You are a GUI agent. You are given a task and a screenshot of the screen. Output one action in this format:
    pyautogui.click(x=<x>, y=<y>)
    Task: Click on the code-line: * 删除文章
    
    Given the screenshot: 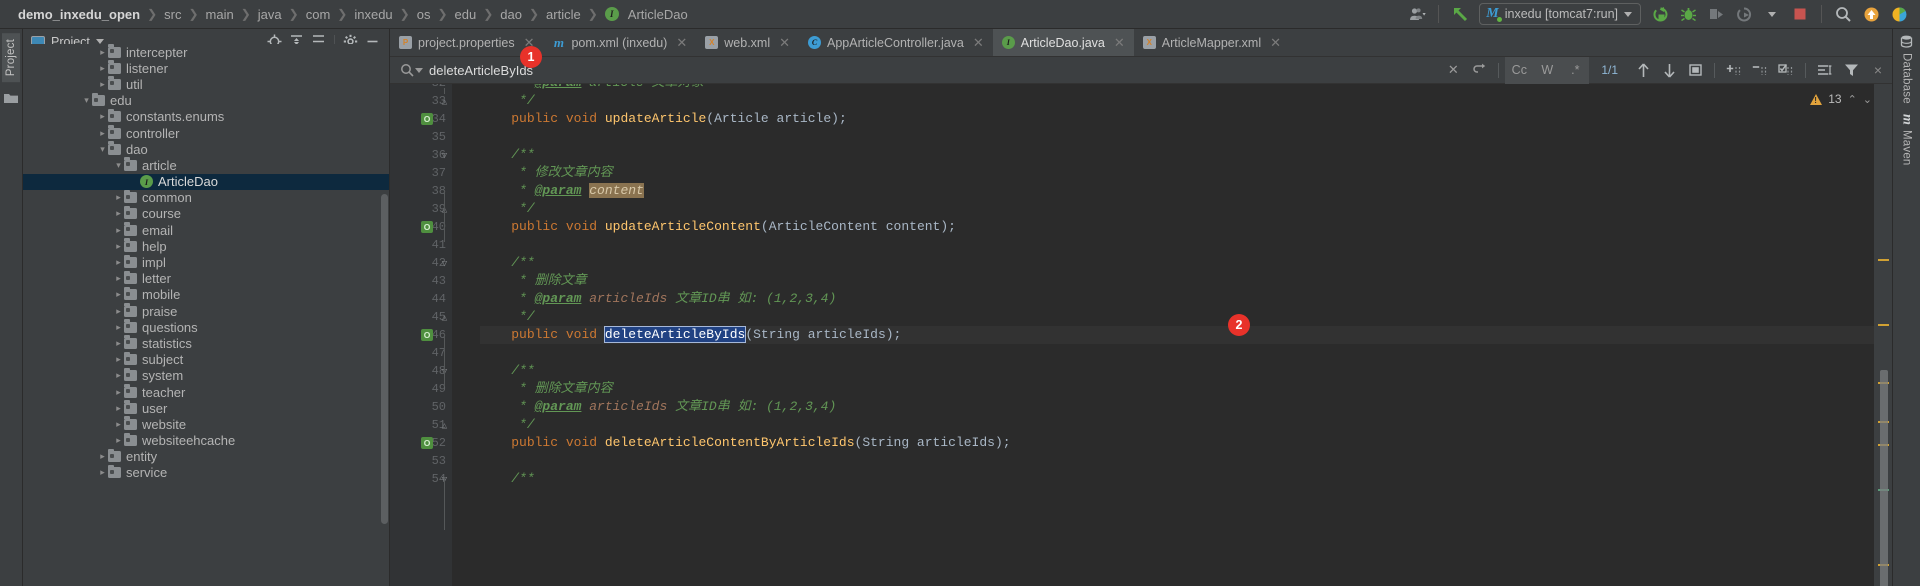 What is the action you would take?
    pyautogui.click(x=1177, y=281)
    